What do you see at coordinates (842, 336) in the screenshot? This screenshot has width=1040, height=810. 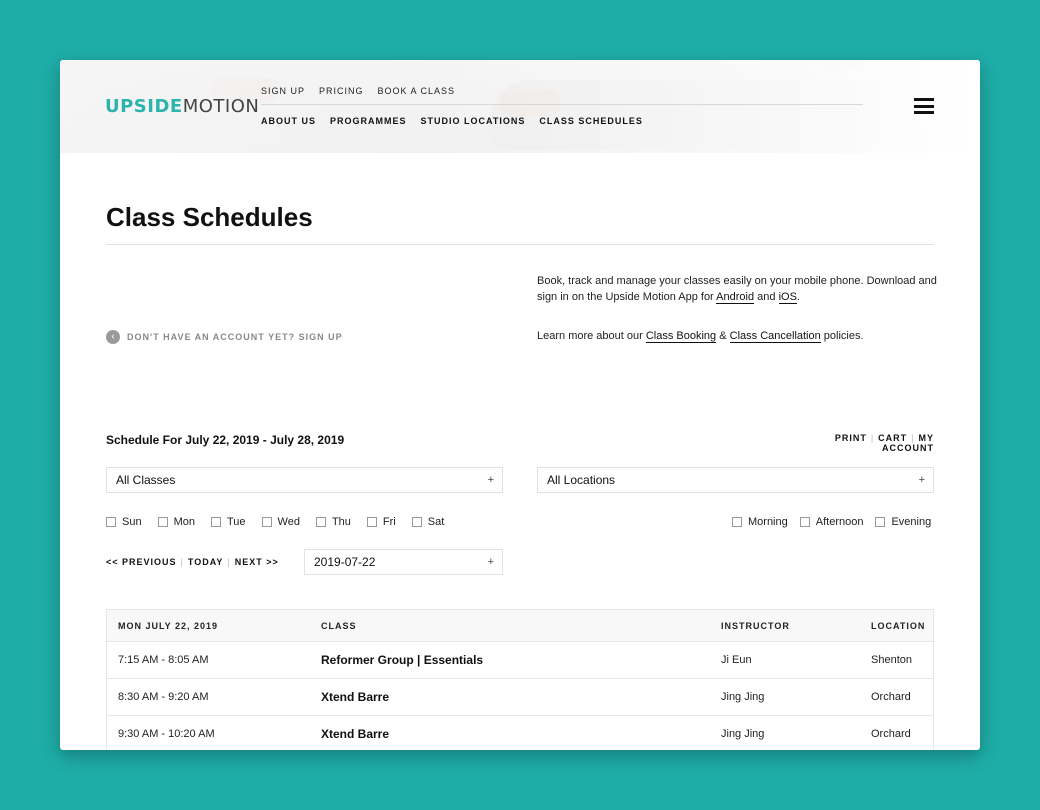 I see `policy-text: policies.` at bounding box center [842, 336].